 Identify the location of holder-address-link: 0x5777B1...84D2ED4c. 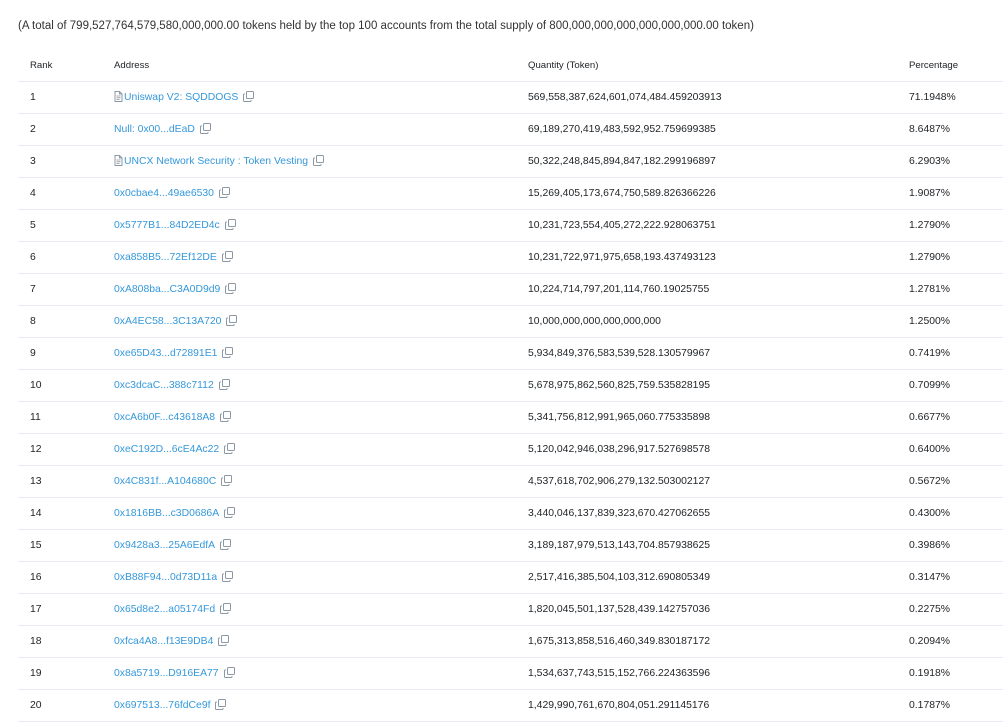
(167, 225).